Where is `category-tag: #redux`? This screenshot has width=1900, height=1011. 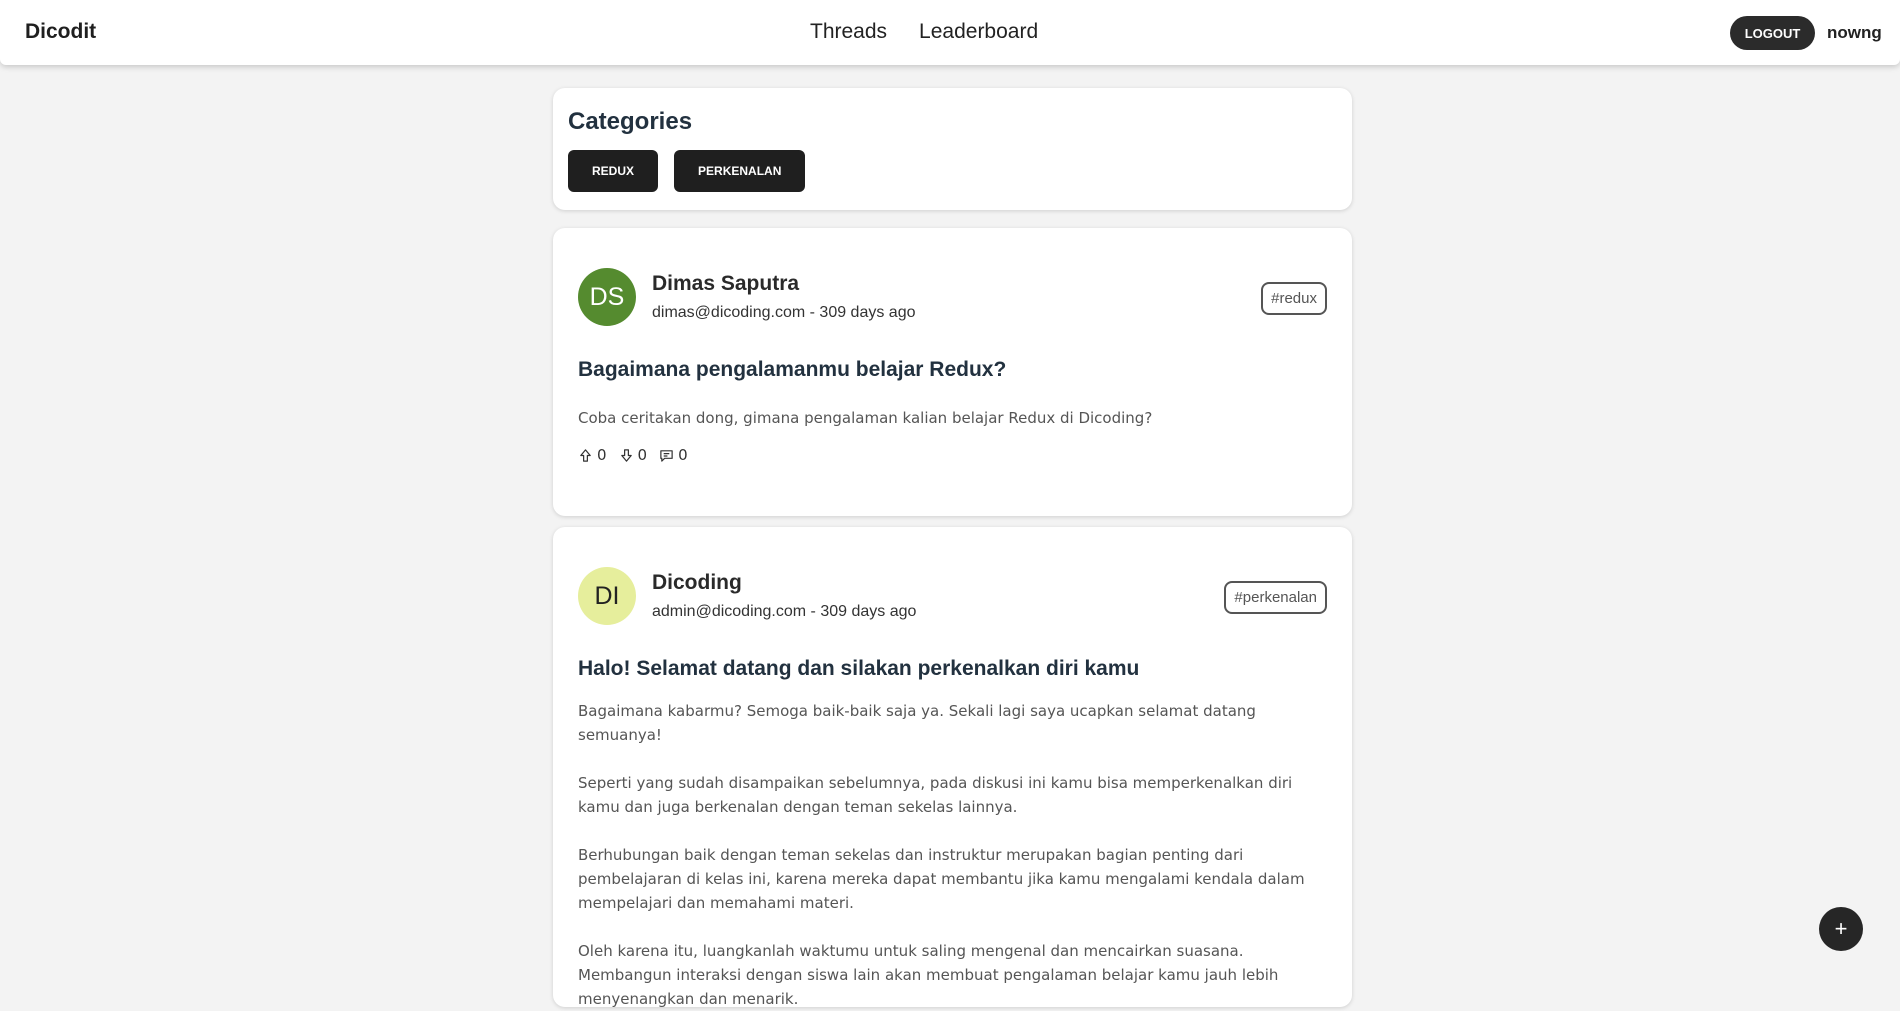
category-tag: #redux is located at coordinates (1294, 298).